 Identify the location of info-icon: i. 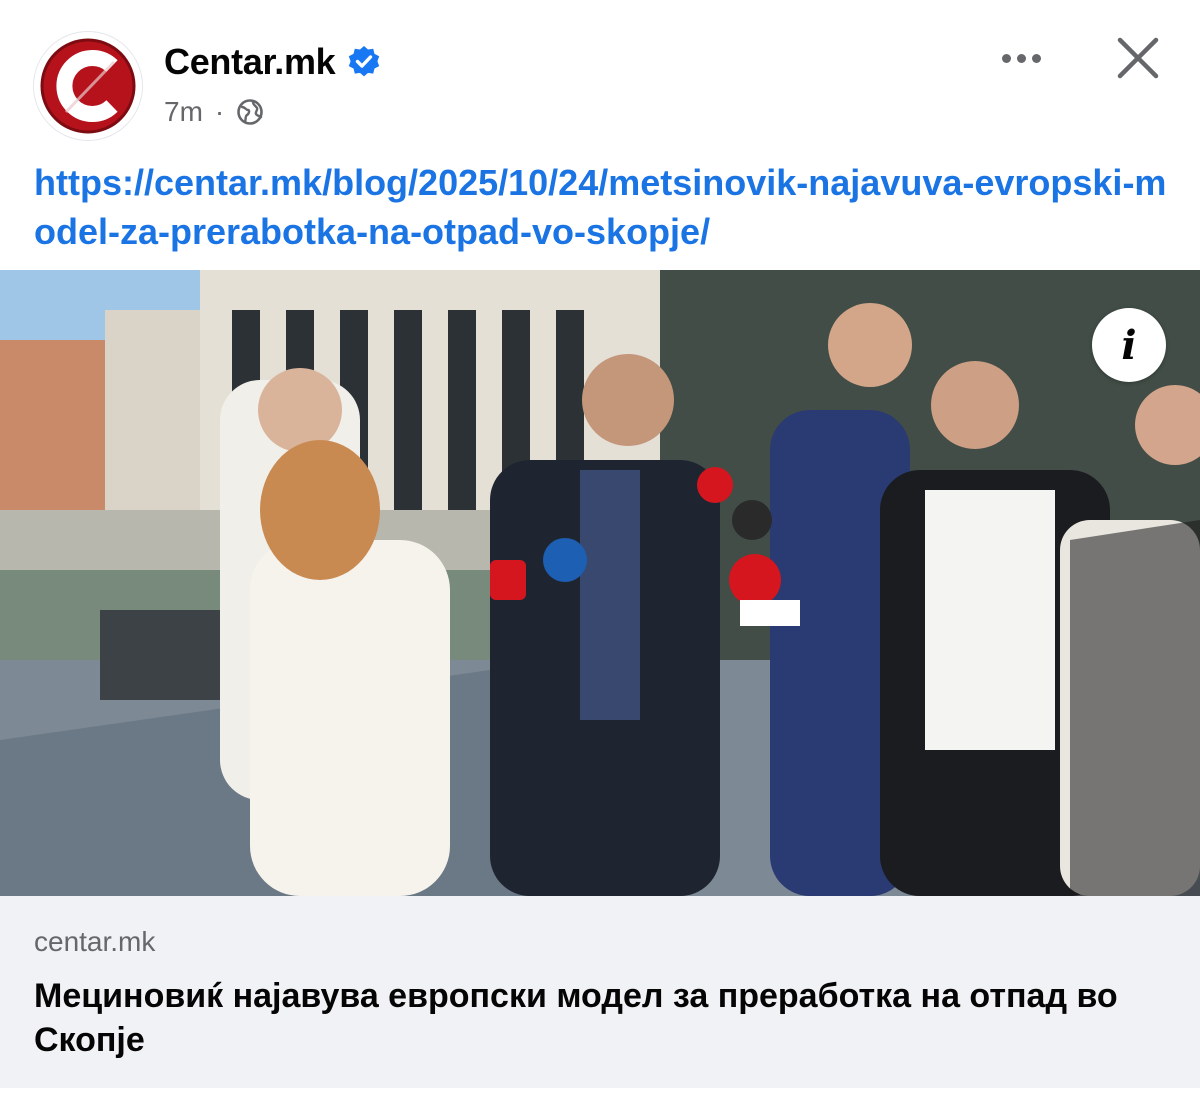
(1129, 345).